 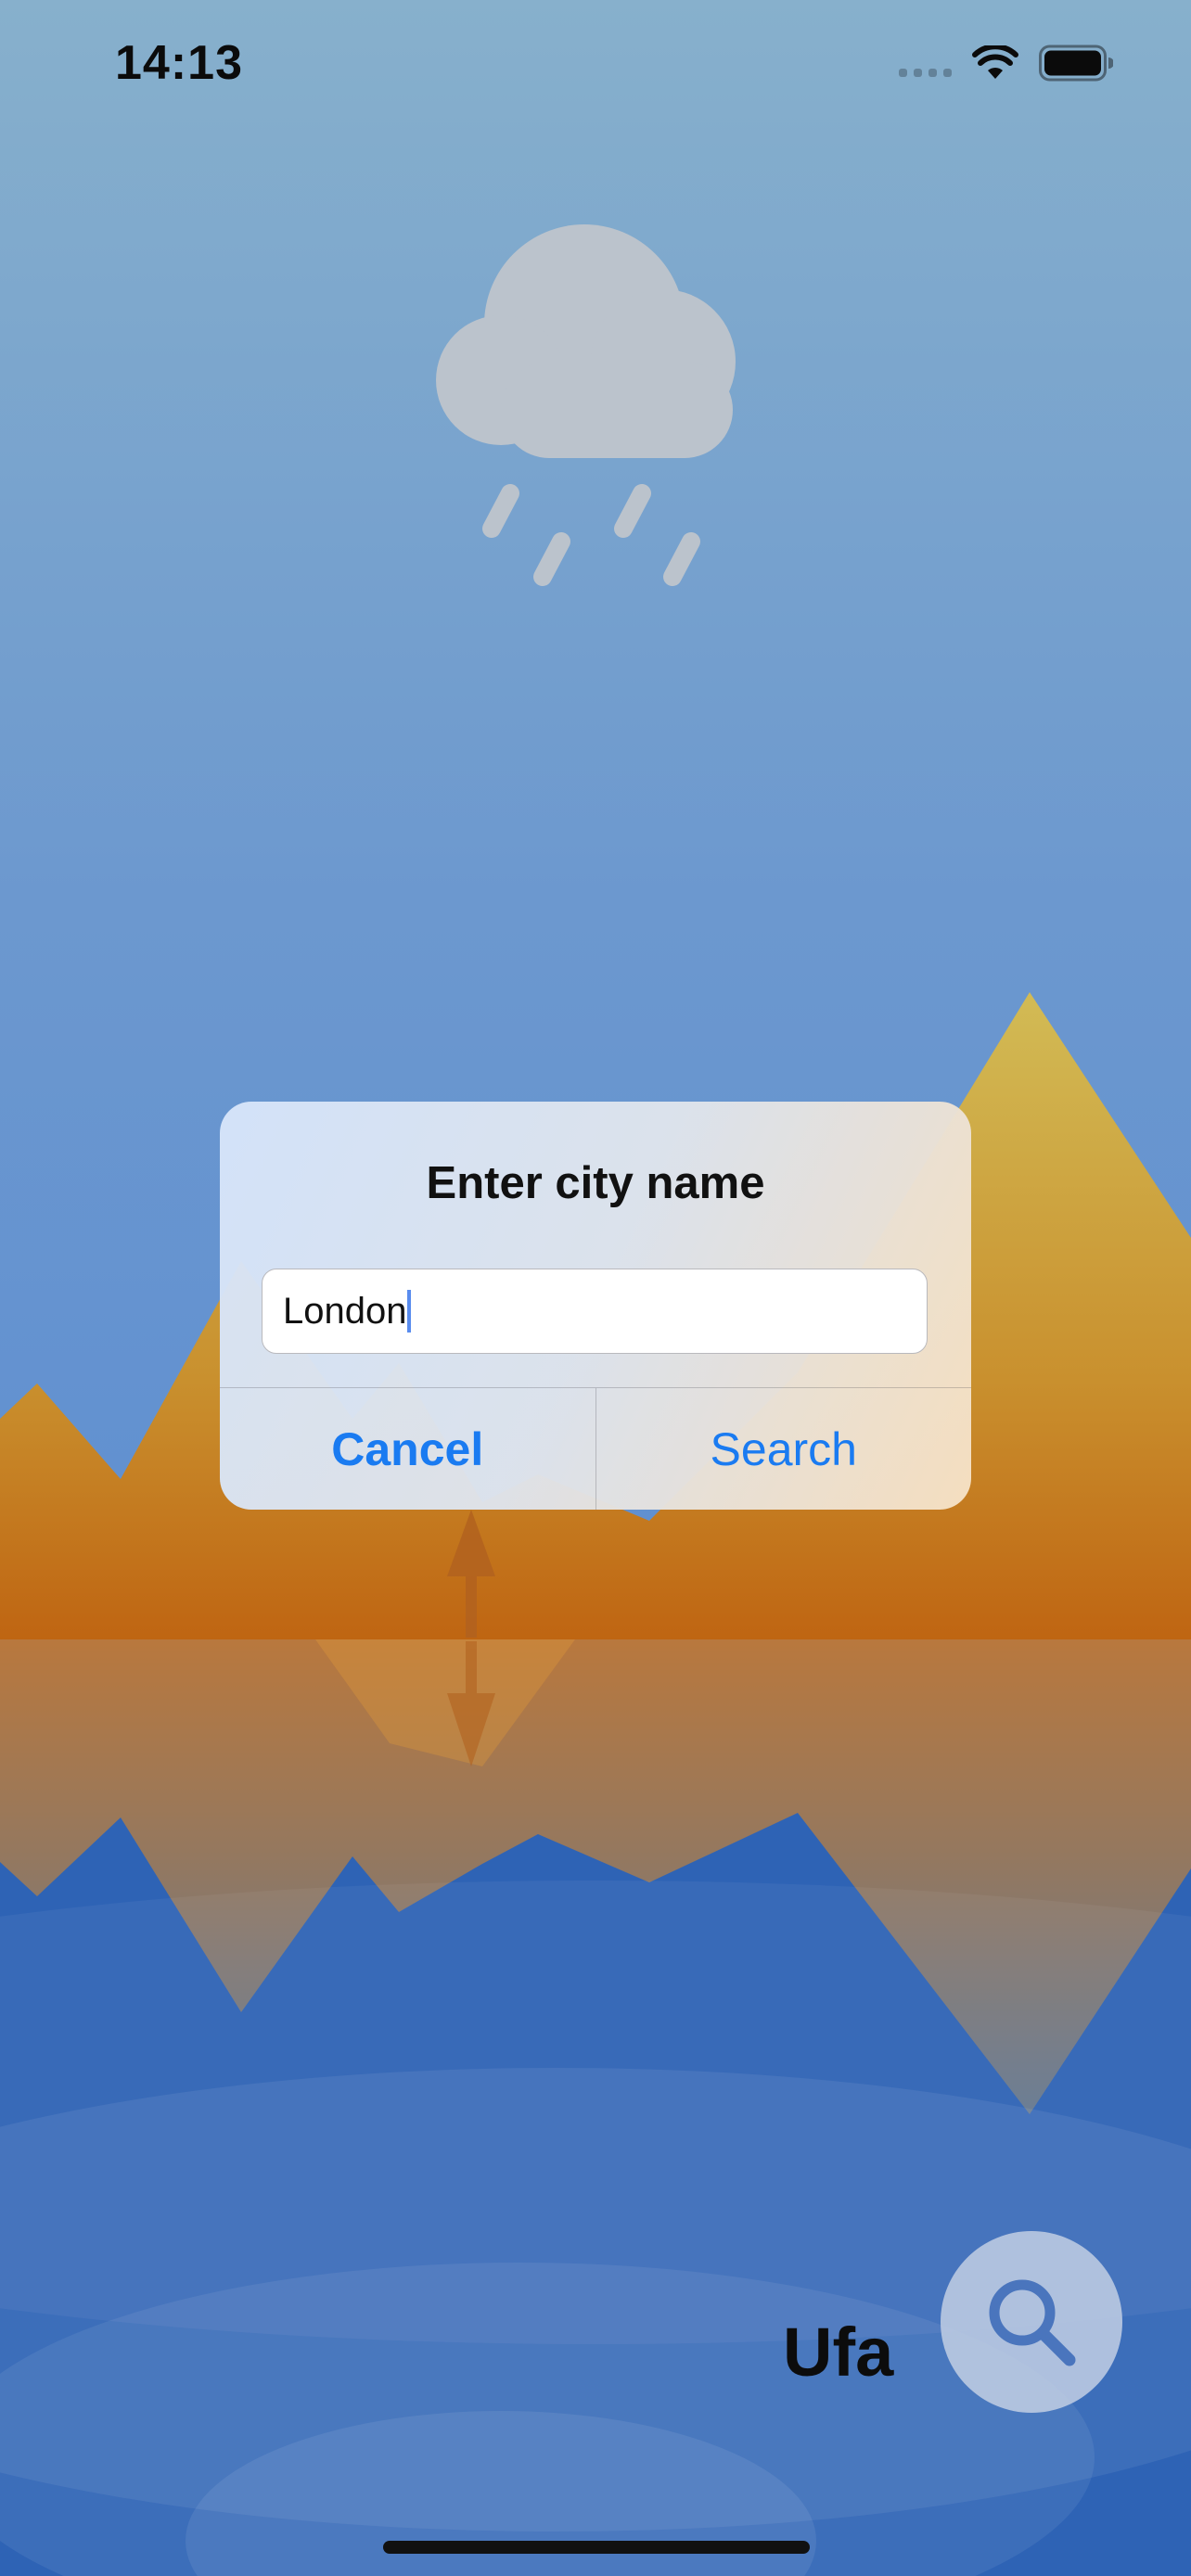 What do you see at coordinates (597, 2547) in the screenshot?
I see `home-indicator` at bounding box center [597, 2547].